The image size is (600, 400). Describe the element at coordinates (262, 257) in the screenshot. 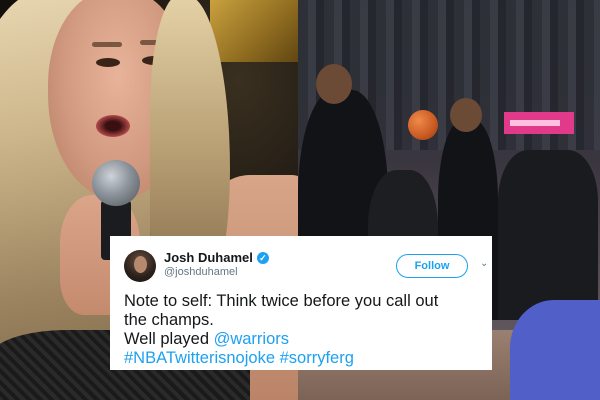

I see `verified-badge-icon: ✓` at that location.